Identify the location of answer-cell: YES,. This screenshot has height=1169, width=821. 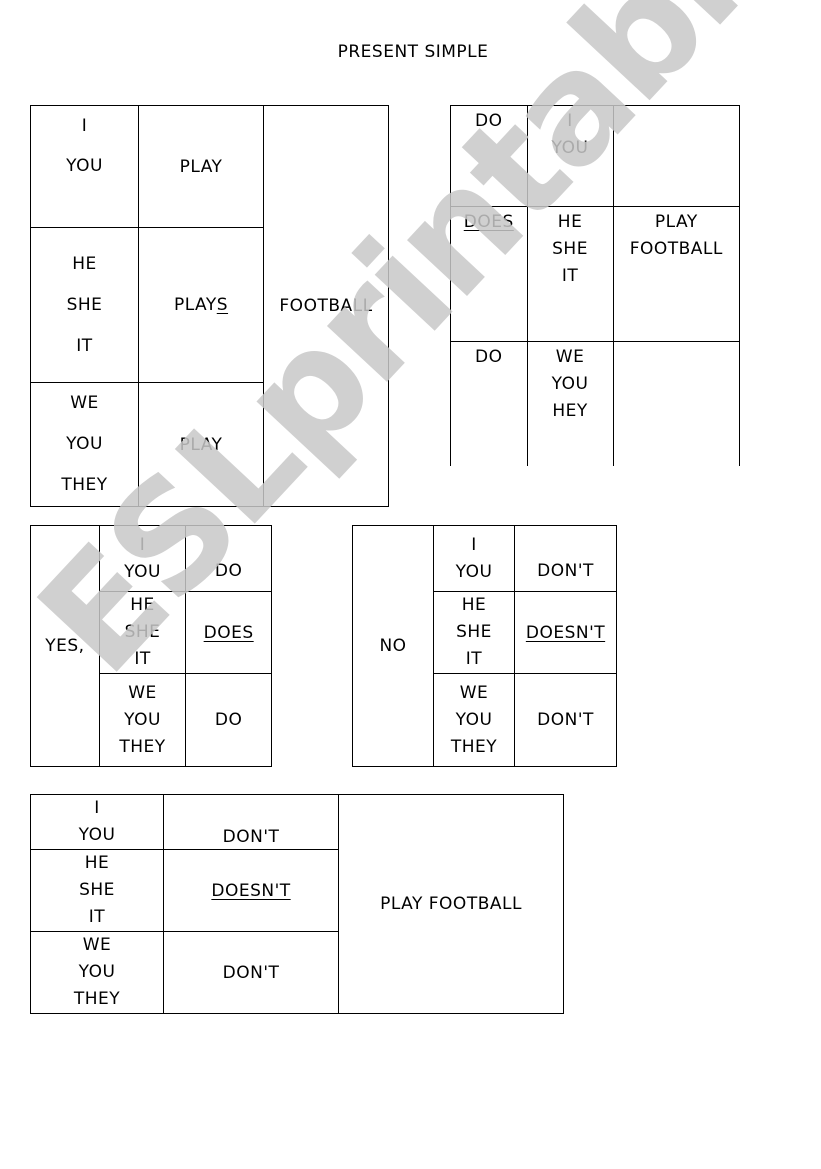
(65, 646).